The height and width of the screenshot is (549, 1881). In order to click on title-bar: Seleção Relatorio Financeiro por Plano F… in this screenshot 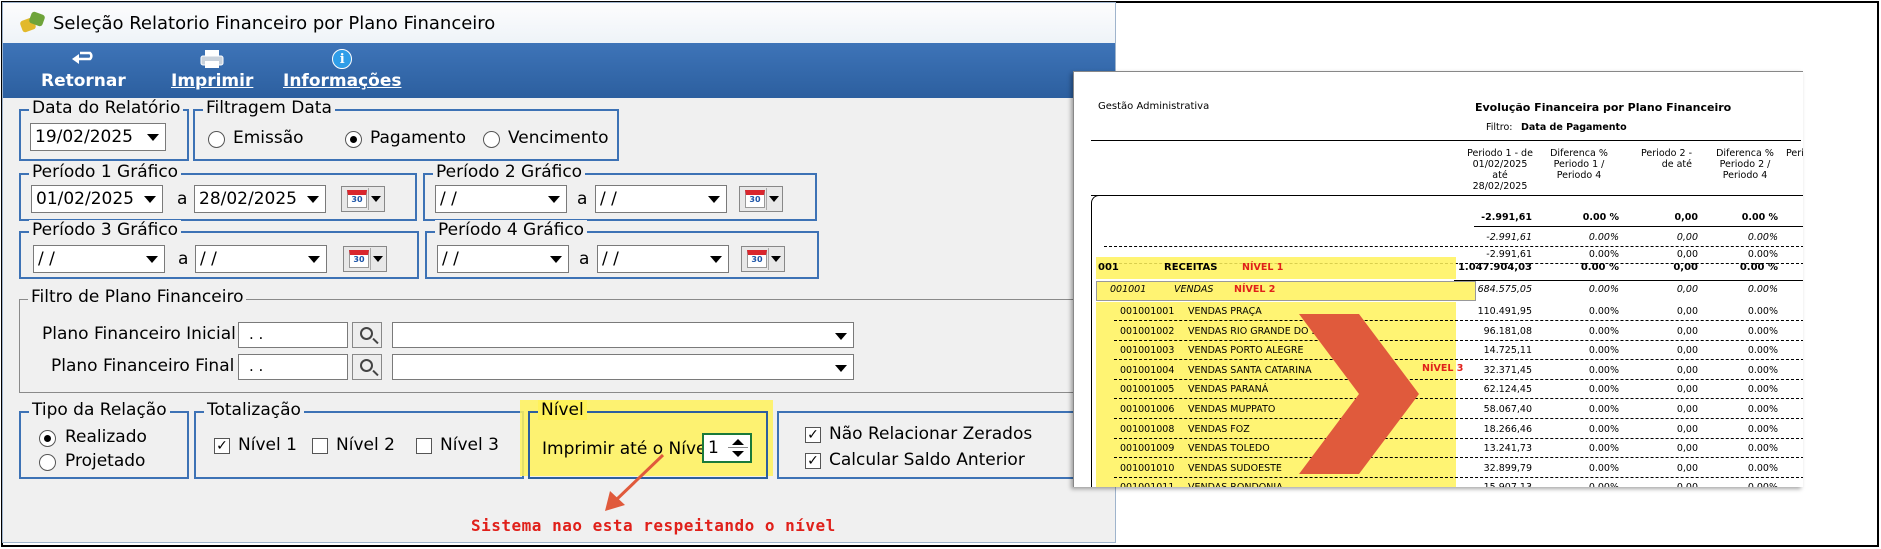, I will do `click(559, 23)`.